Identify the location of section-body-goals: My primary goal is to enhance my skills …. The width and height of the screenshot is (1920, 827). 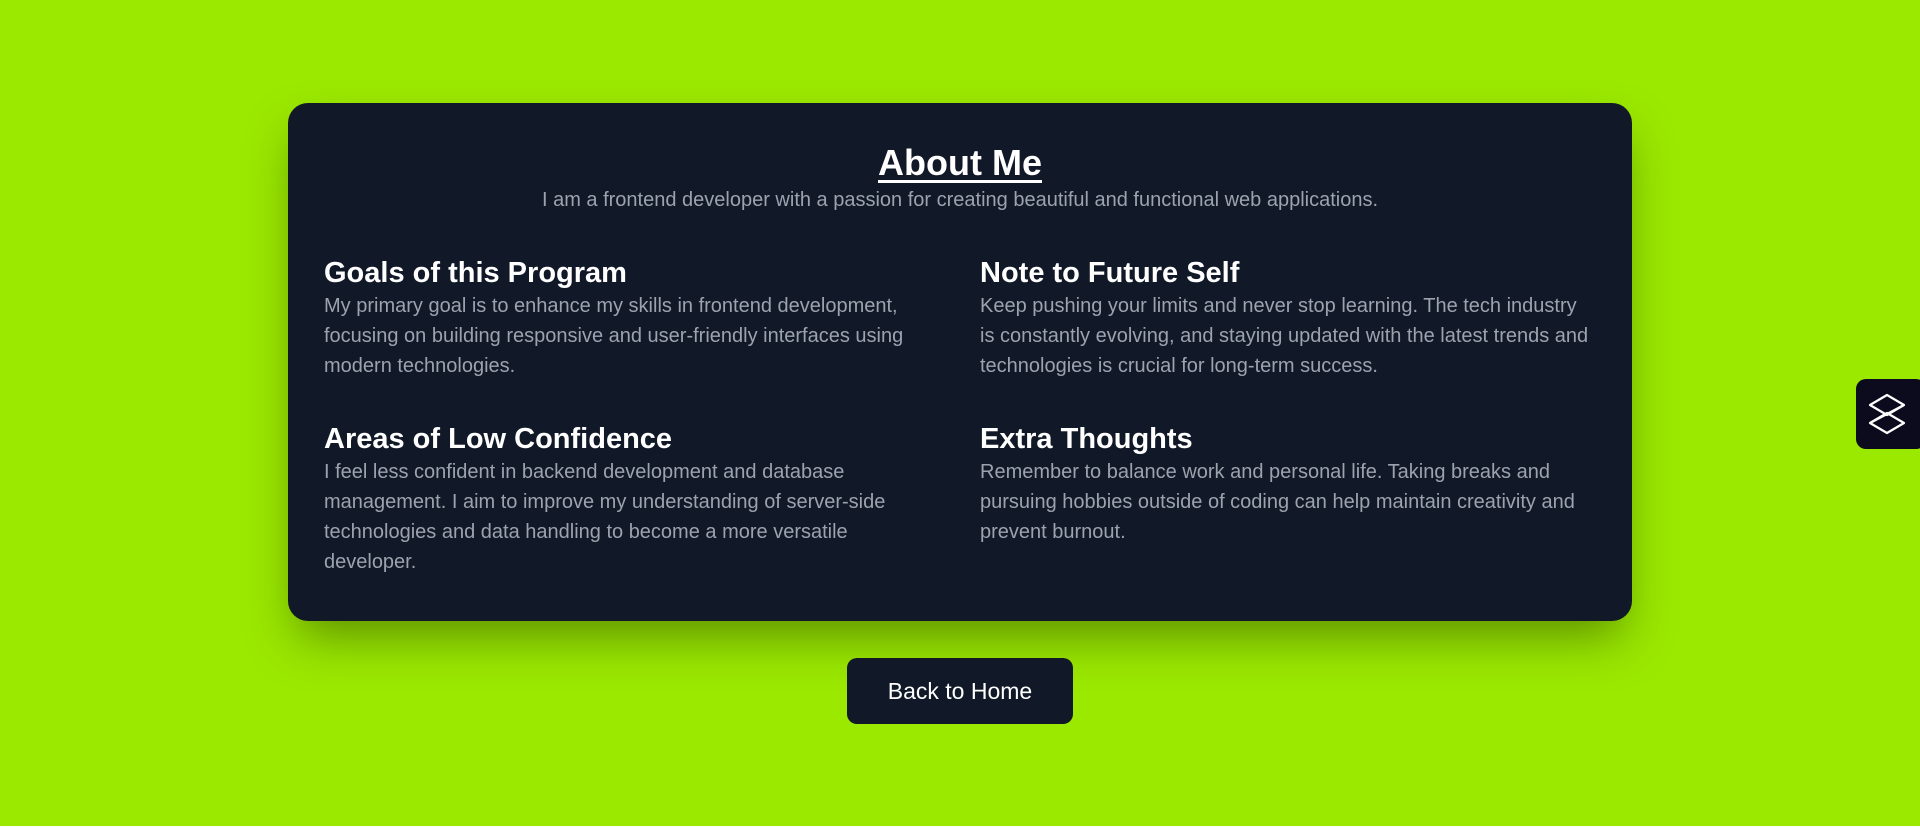
(614, 336).